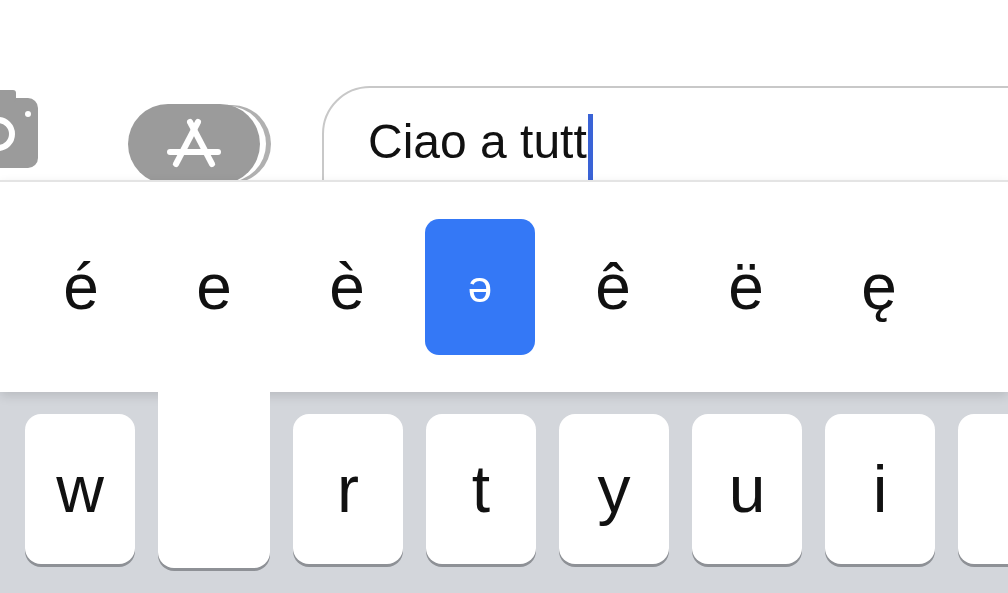  Describe the element at coordinates (214, 287) in the screenshot. I see `accent-option: e` at that location.